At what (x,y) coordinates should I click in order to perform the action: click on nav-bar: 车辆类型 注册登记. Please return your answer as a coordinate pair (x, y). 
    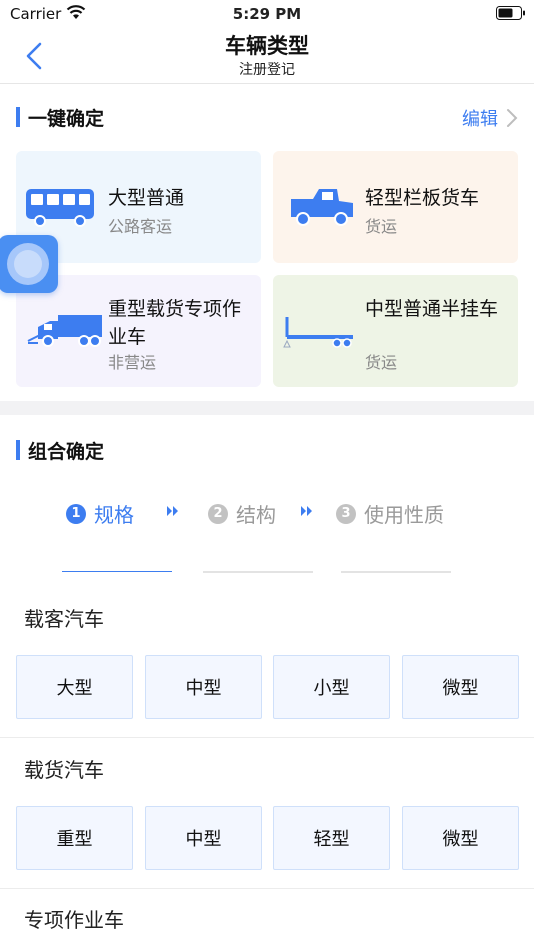
    Looking at the image, I should click on (267, 56).